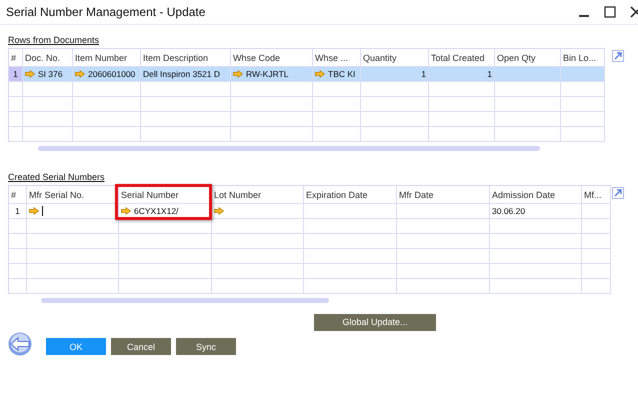 Image resolution: width=638 pixels, height=401 pixels. I want to click on table-cell: SI 376, so click(48, 74).